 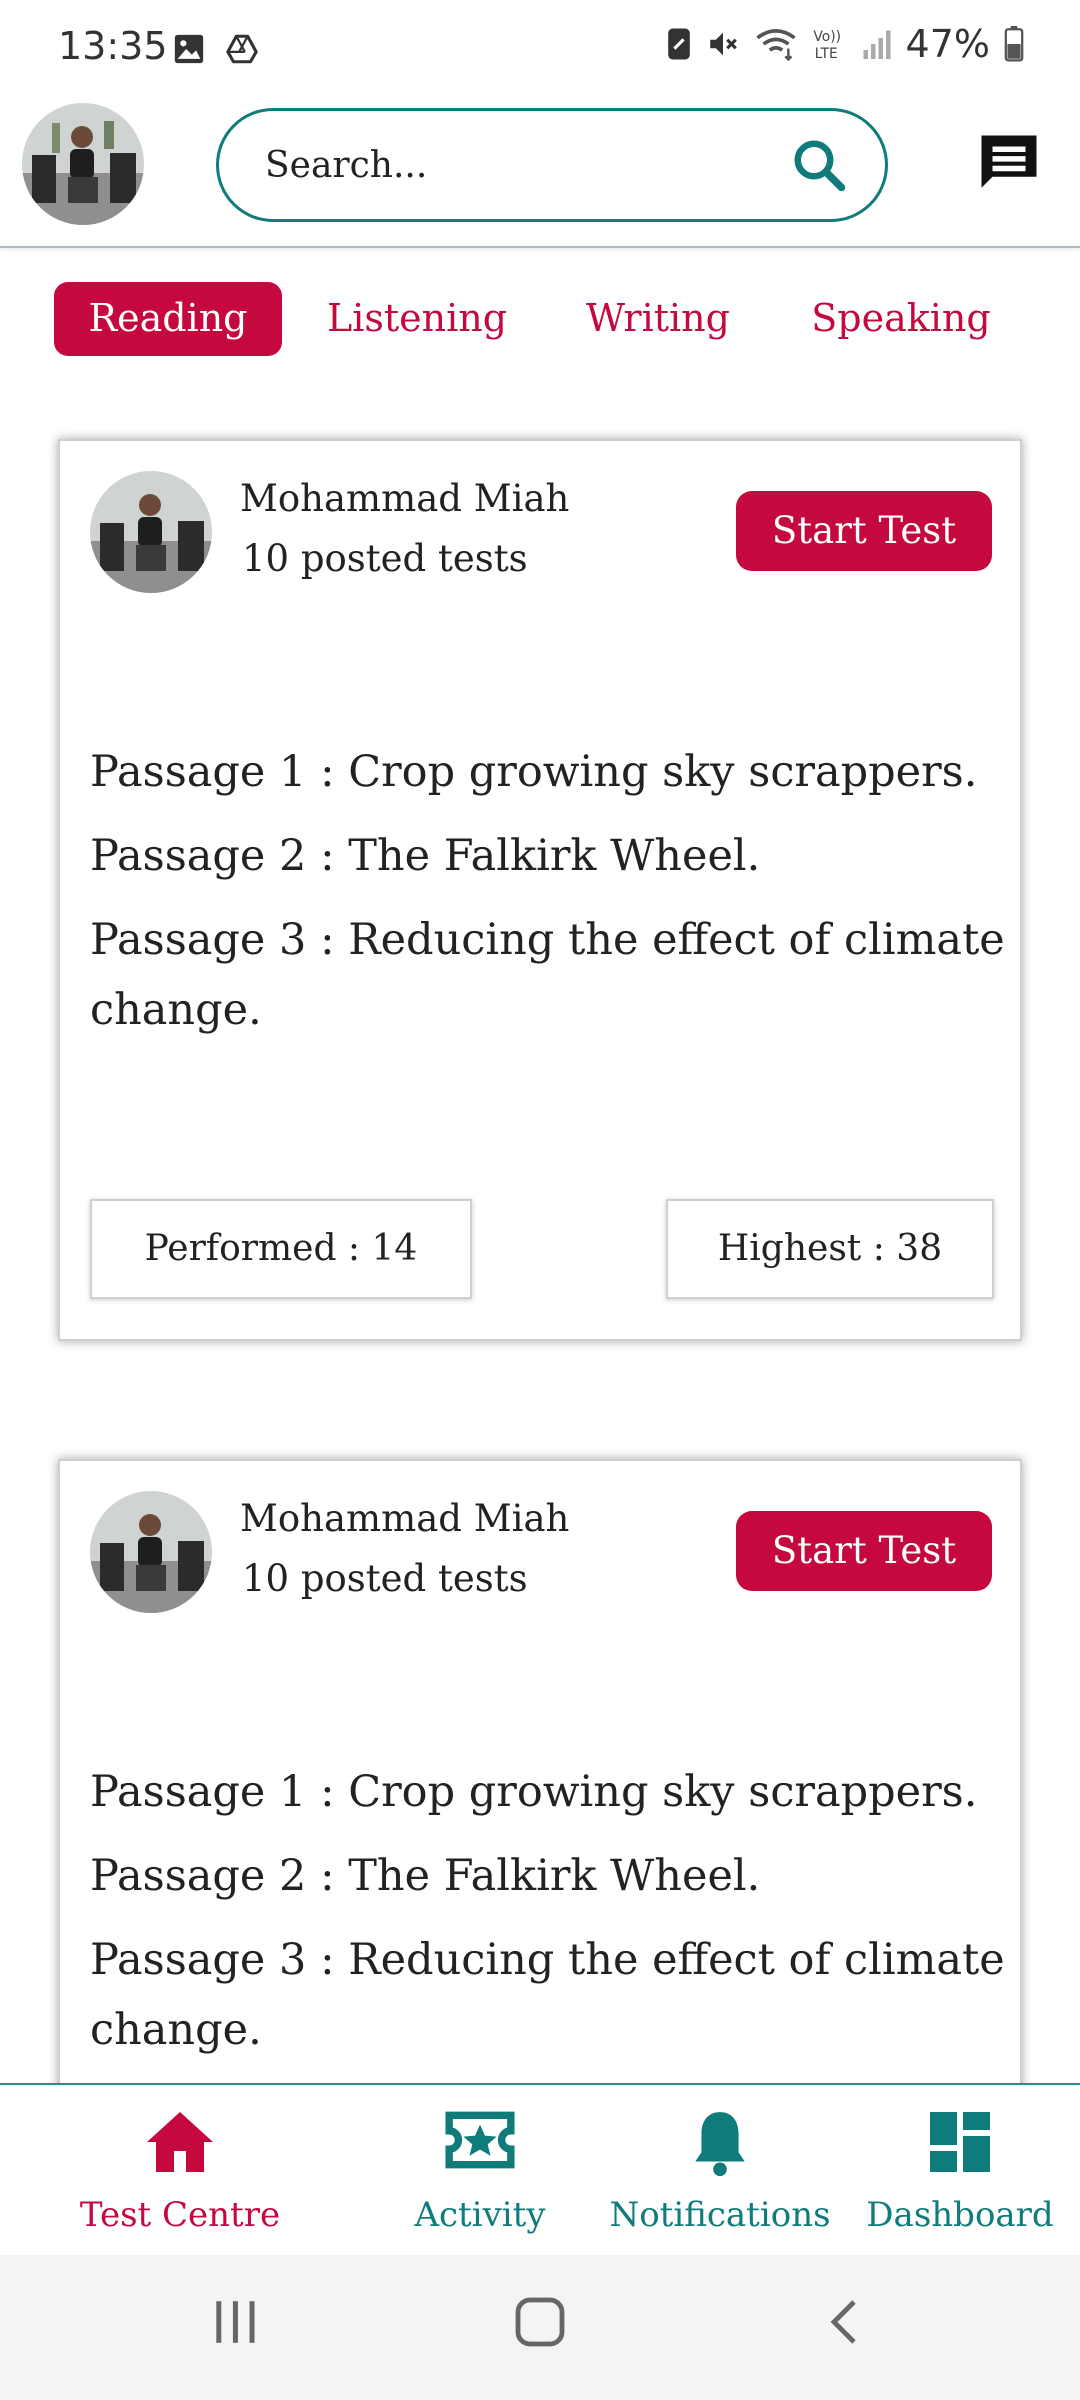 What do you see at coordinates (480, 2140) in the screenshot?
I see `ticket-star-icon` at bounding box center [480, 2140].